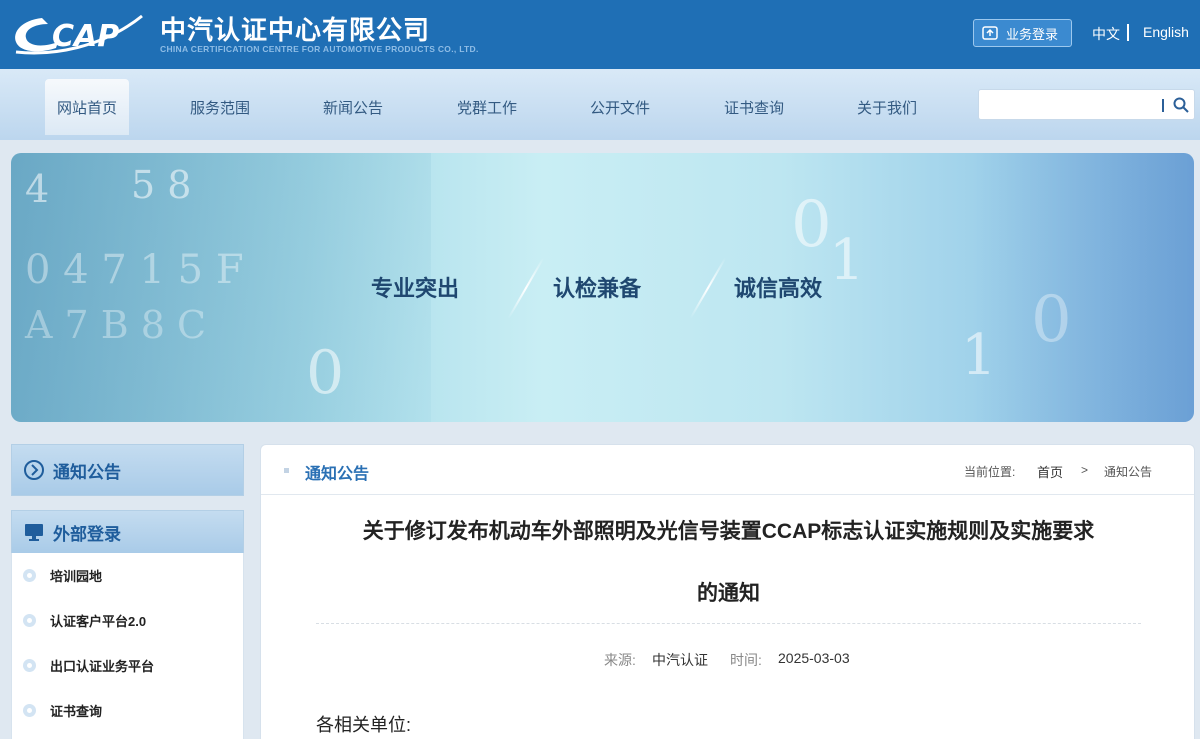 The image size is (1200, 739). What do you see at coordinates (76, 576) in the screenshot?
I see `sidebar-link-label: 培训园地` at bounding box center [76, 576].